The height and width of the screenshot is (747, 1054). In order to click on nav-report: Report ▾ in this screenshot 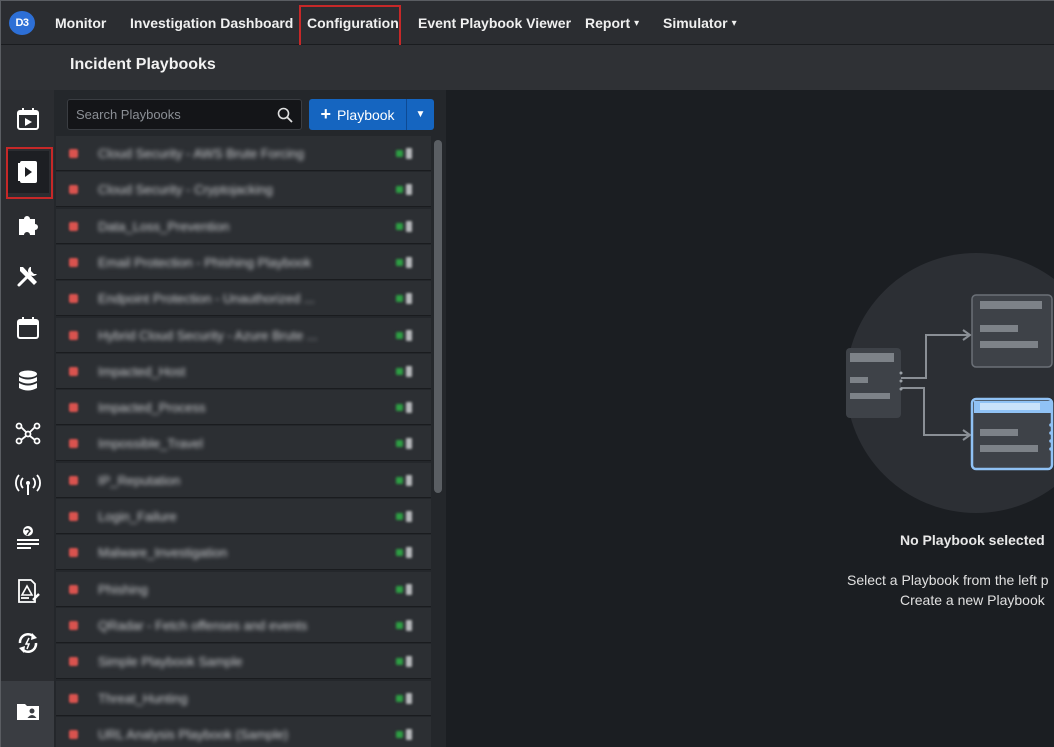, I will do `click(612, 23)`.